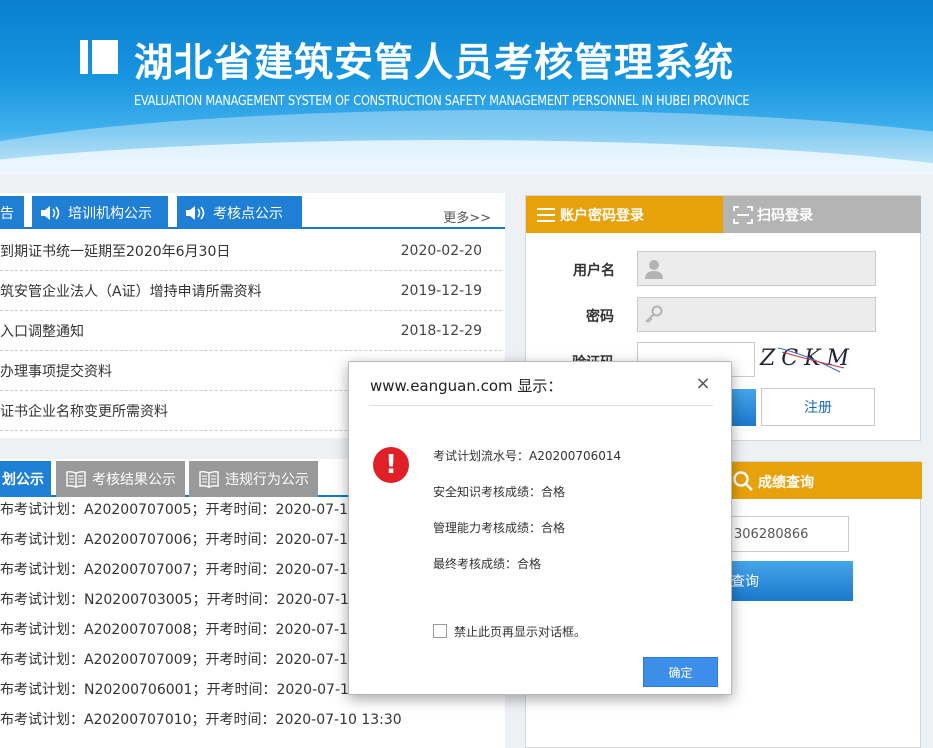 This screenshot has width=933, height=748. I want to click on list-item: 布考试计划：A20200707007；开考时间：2020-07-10 10, so click(189, 569).